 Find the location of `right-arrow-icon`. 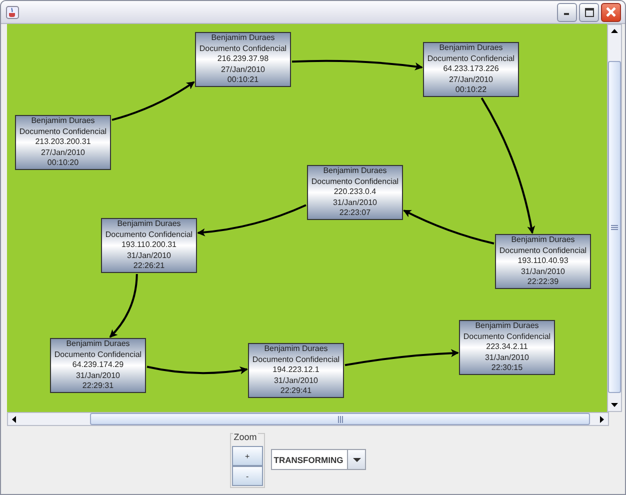

right-arrow-icon is located at coordinates (602, 419).